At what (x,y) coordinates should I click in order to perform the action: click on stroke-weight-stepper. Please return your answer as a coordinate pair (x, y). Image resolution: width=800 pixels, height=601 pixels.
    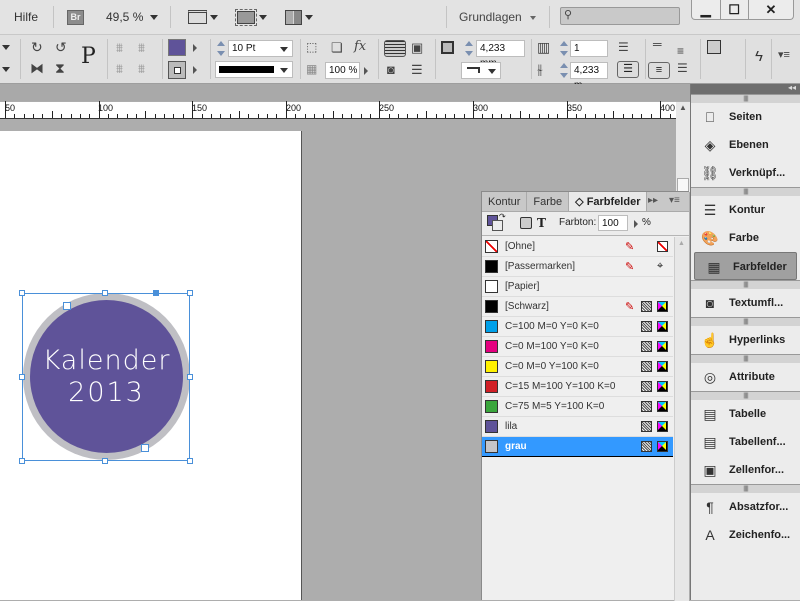
    Looking at the image, I should click on (221, 48).